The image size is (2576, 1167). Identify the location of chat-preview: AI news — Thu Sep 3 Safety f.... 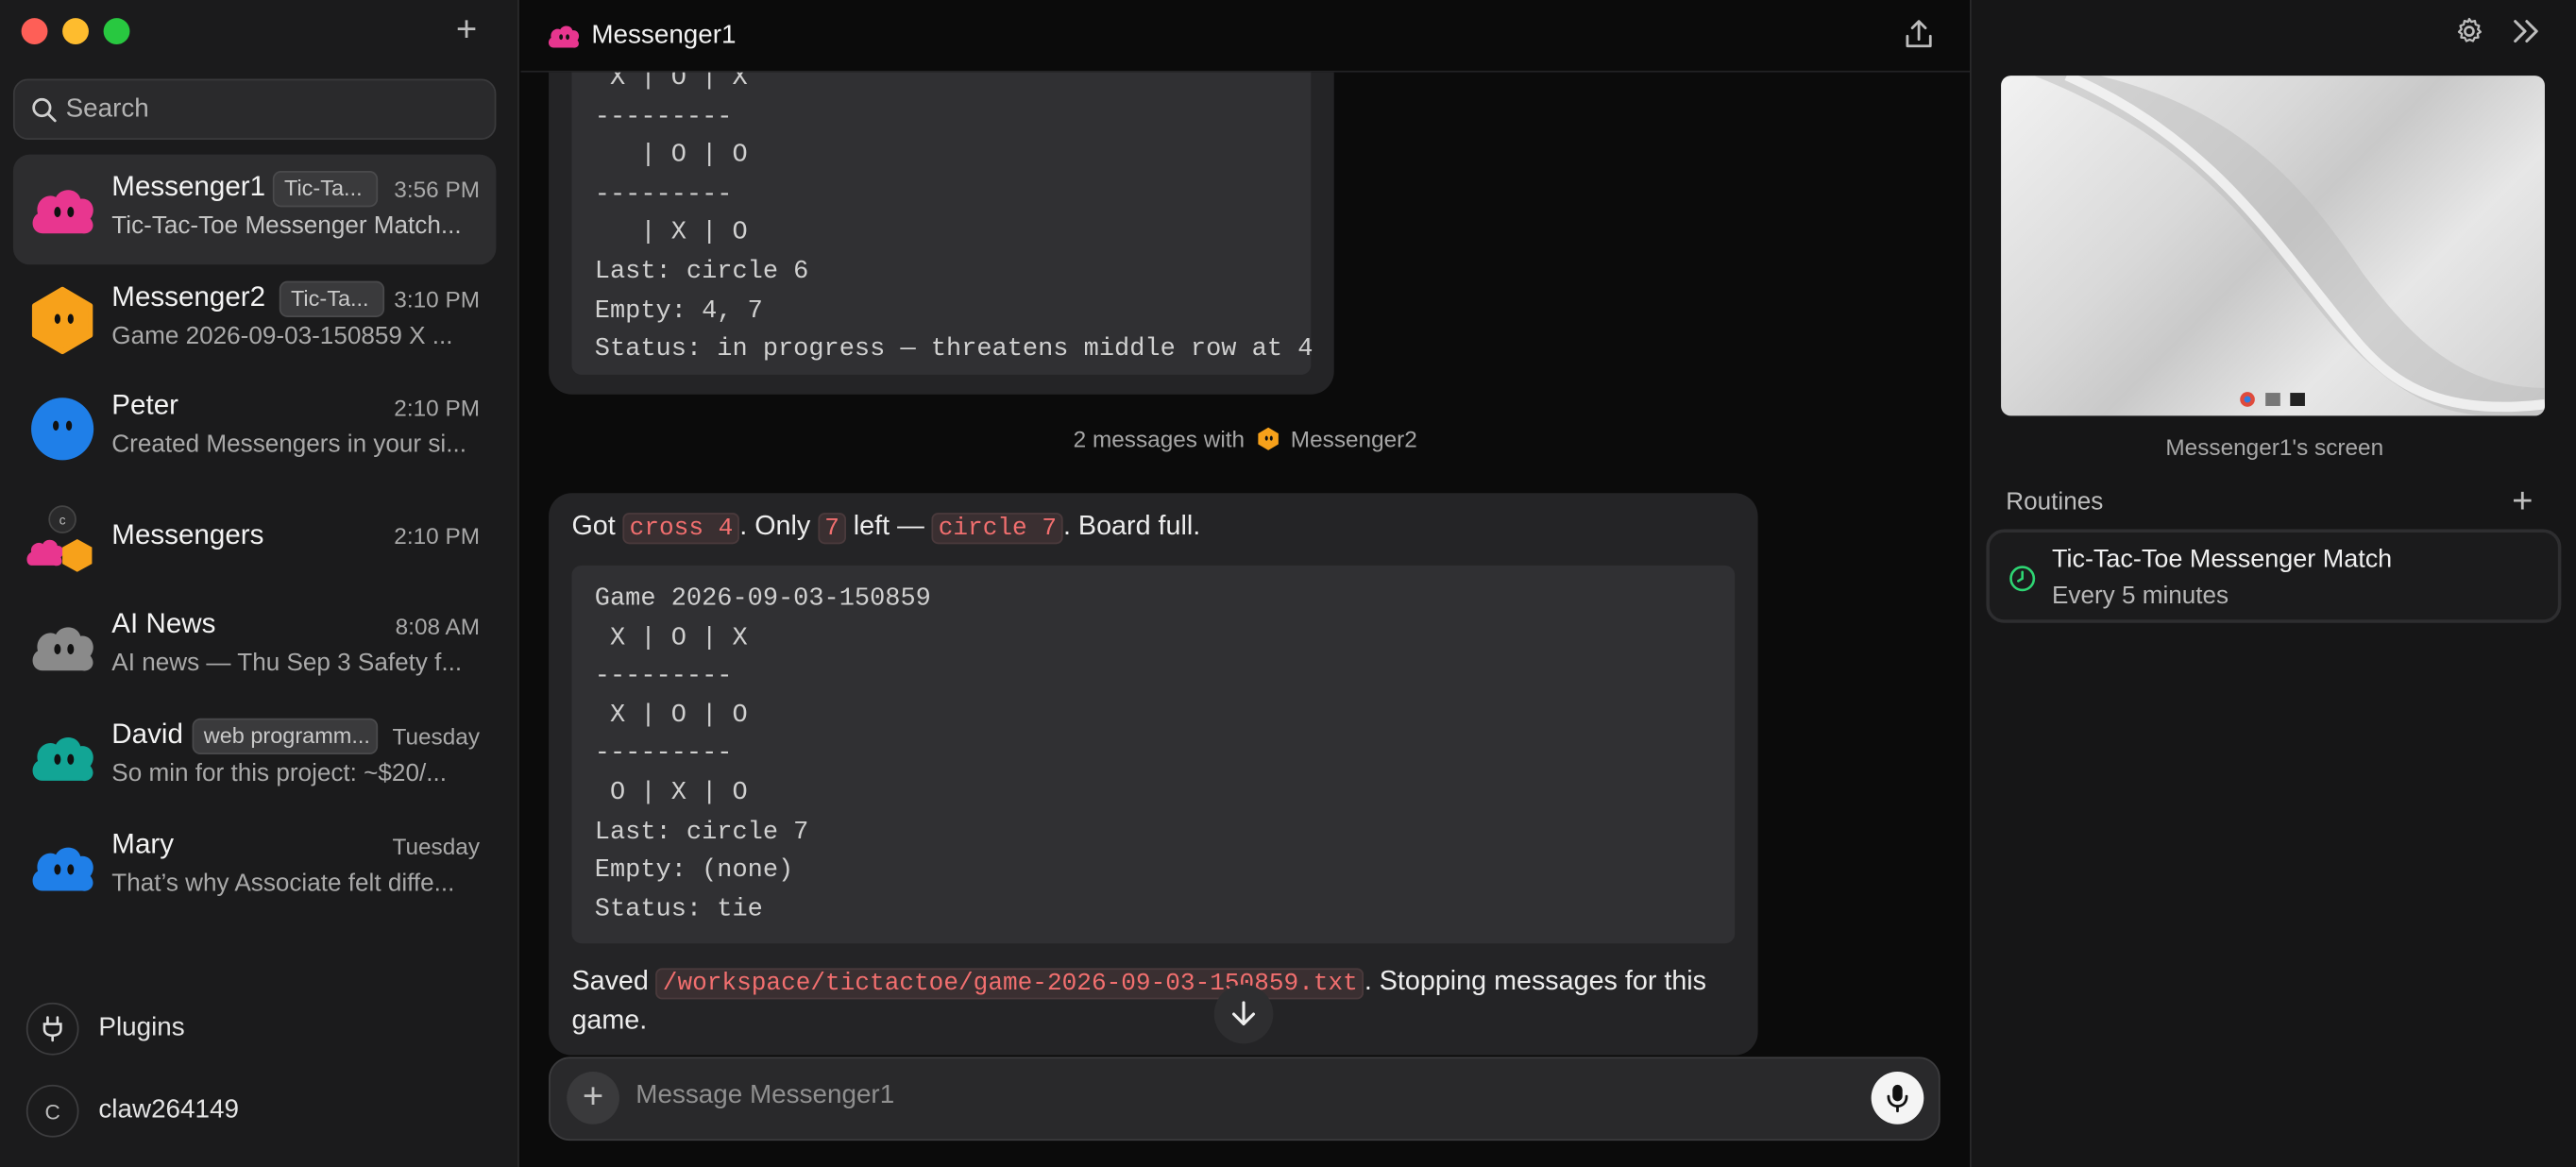
(287, 664).